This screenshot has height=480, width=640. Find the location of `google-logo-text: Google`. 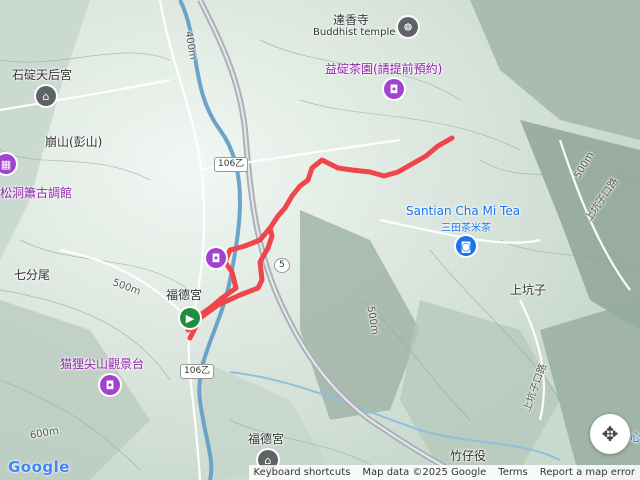

google-logo-text: Google is located at coordinates (39, 467).